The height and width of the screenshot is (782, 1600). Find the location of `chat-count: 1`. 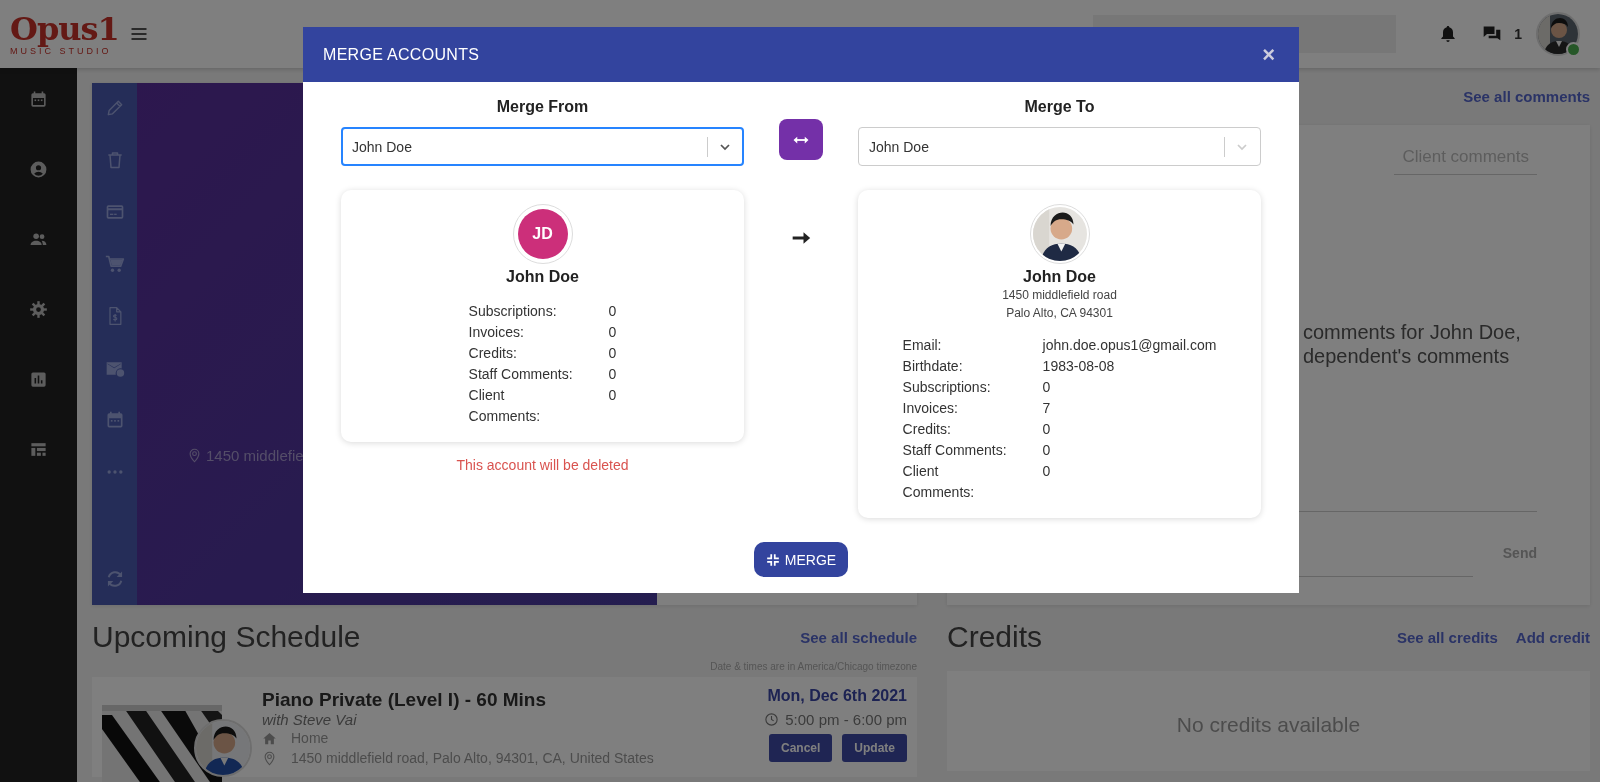

chat-count: 1 is located at coordinates (1518, 34).